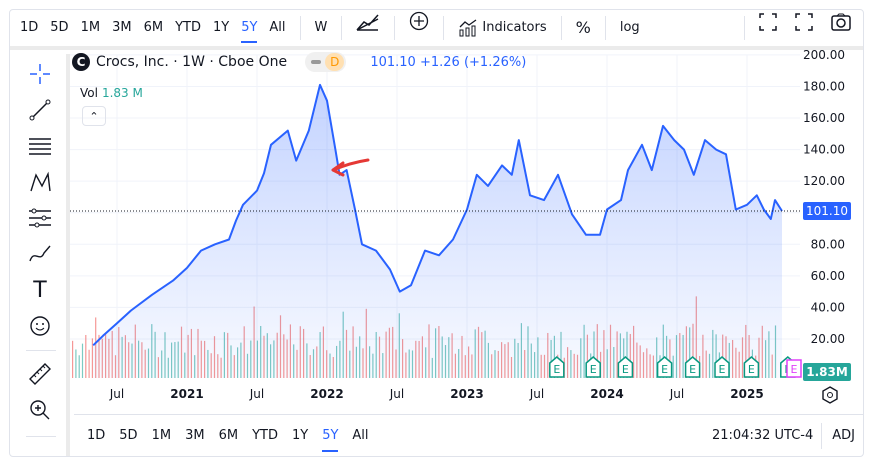 The image size is (872, 465). I want to click on indicators-button: Indicators, so click(502, 28).